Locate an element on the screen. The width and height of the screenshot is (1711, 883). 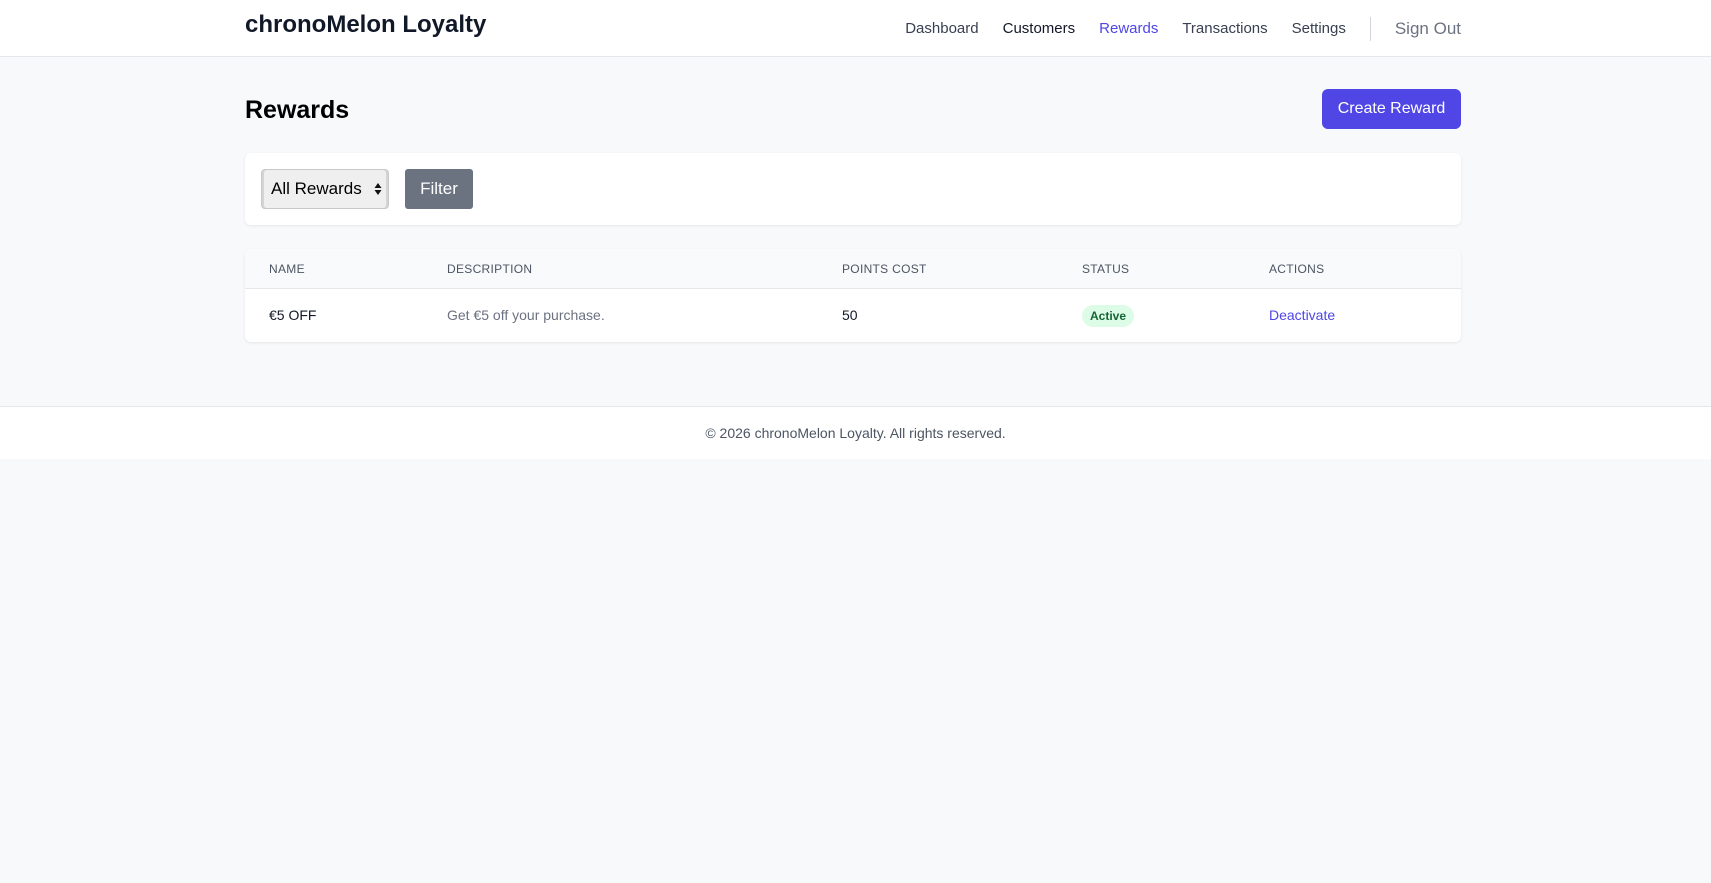
nav-link-dashboard: Dashboard is located at coordinates (941, 28).